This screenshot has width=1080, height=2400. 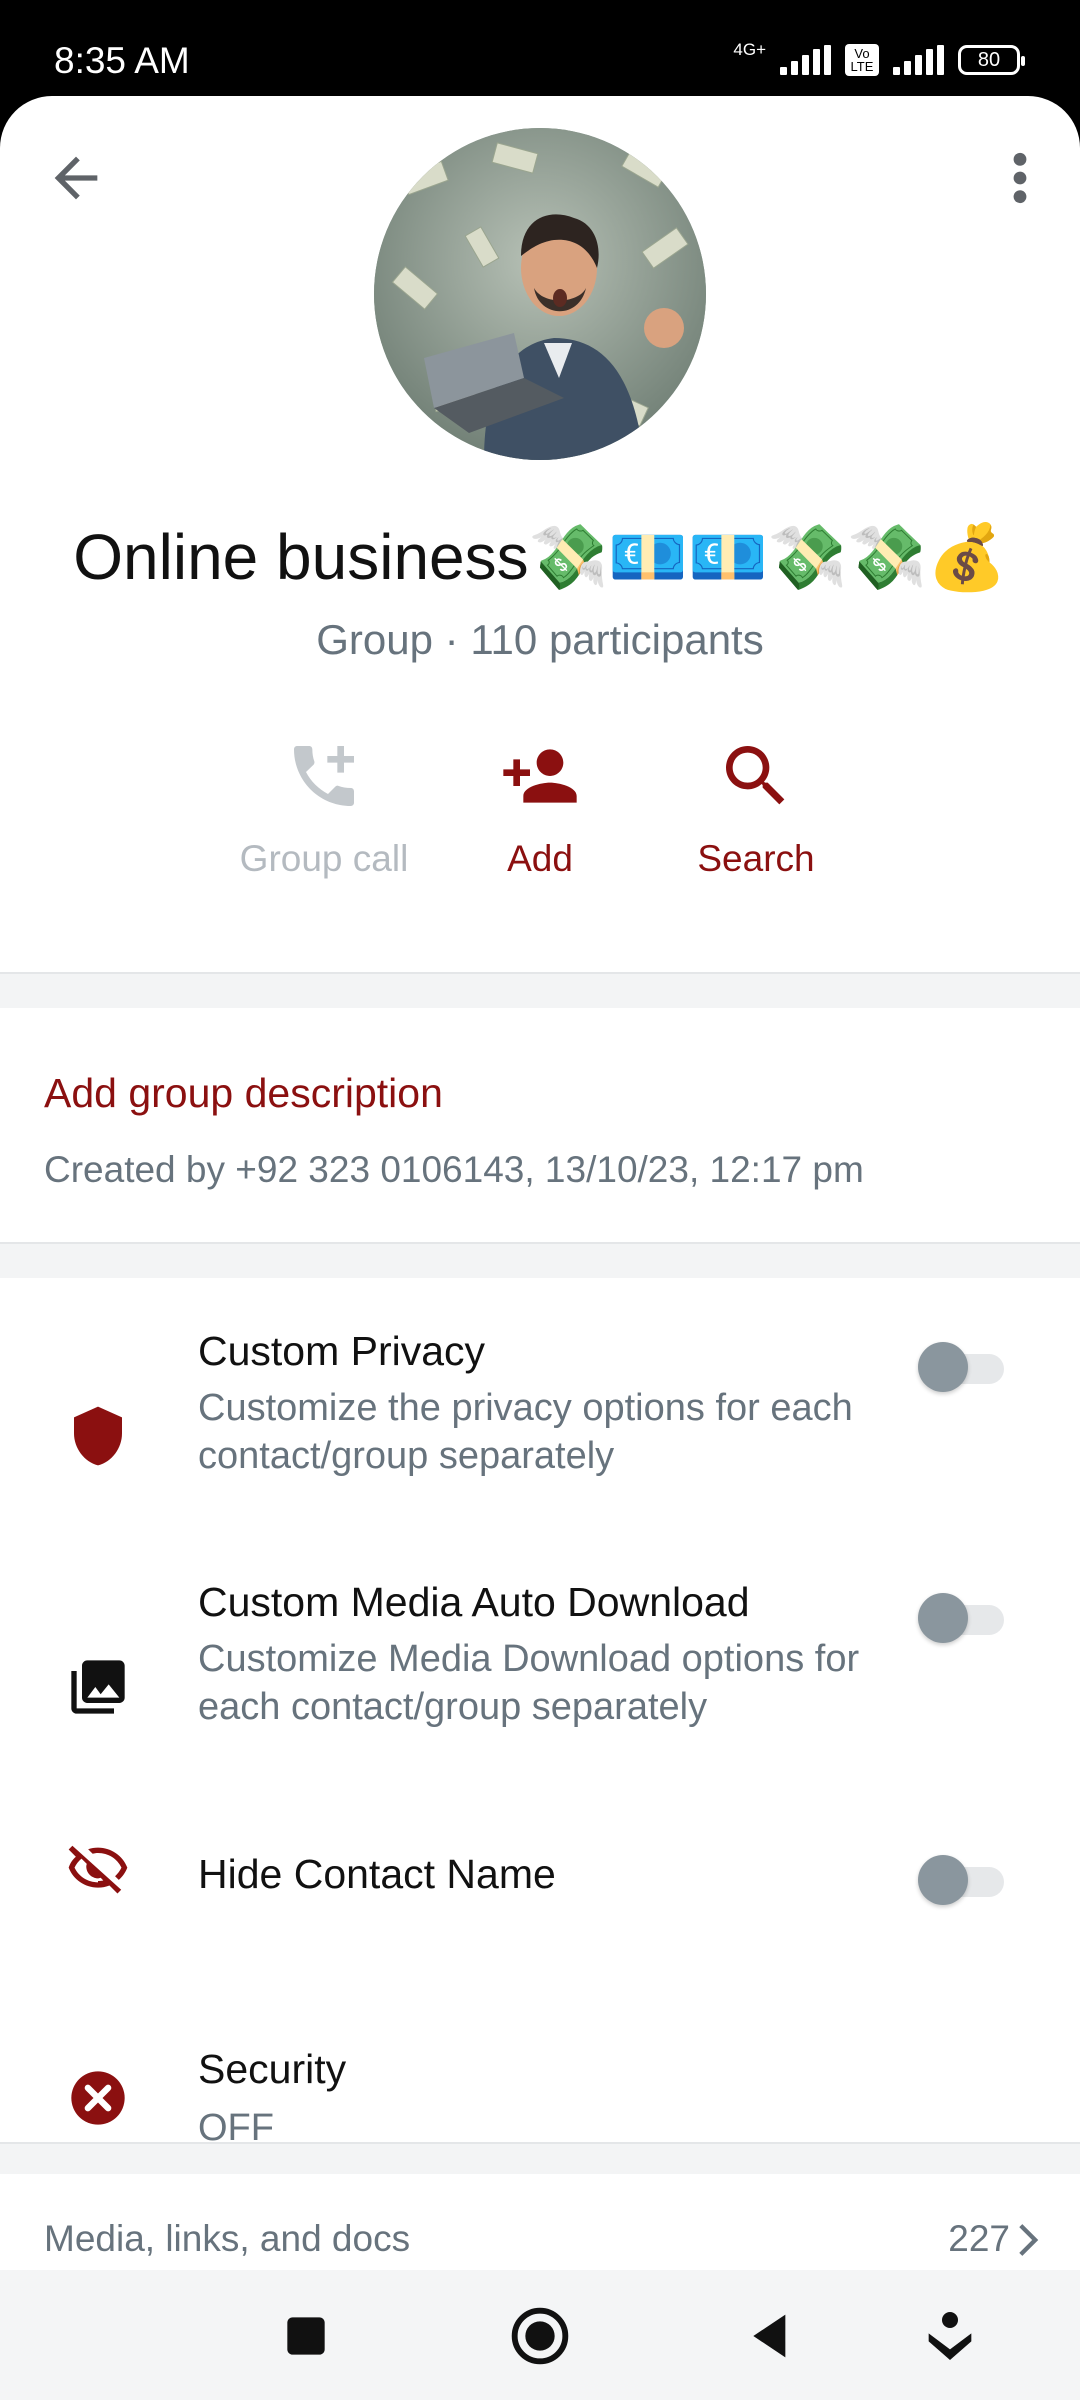 What do you see at coordinates (98, 1869) in the screenshot?
I see `eye-off-icon` at bounding box center [98, 1869].